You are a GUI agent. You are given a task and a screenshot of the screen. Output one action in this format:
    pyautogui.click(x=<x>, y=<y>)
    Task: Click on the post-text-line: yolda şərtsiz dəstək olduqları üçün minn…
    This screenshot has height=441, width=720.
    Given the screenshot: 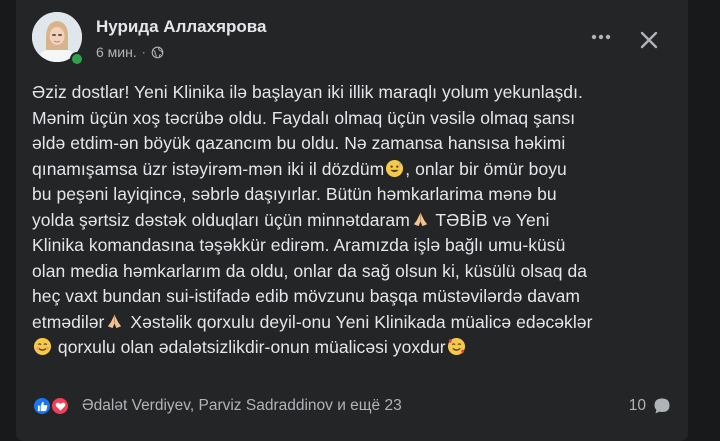 What is the action you would take?
    pyautogui.click(x=357, y=221)
    